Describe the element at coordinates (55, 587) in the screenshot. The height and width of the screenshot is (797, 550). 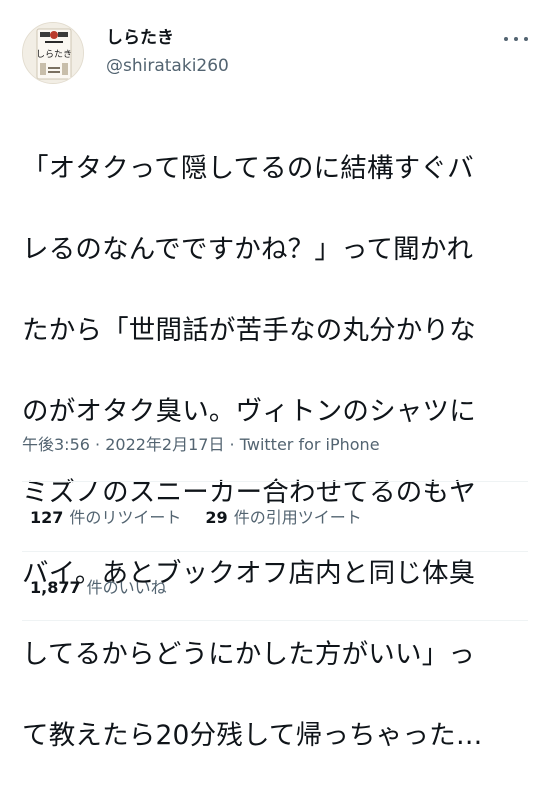
I see `likes-count: 1,877` at that location.